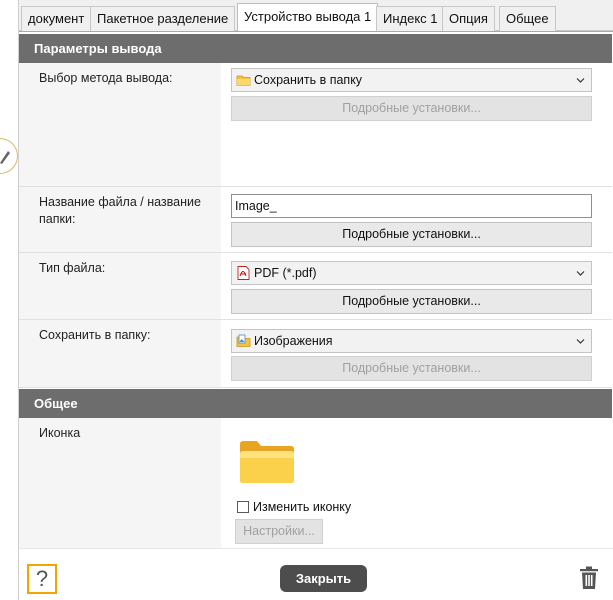 This screenshot has width=613, height=600. What do you see at coordinates (589, 578) in the screenshot?
I see `trash-icon` at bounding box center [589, 578].